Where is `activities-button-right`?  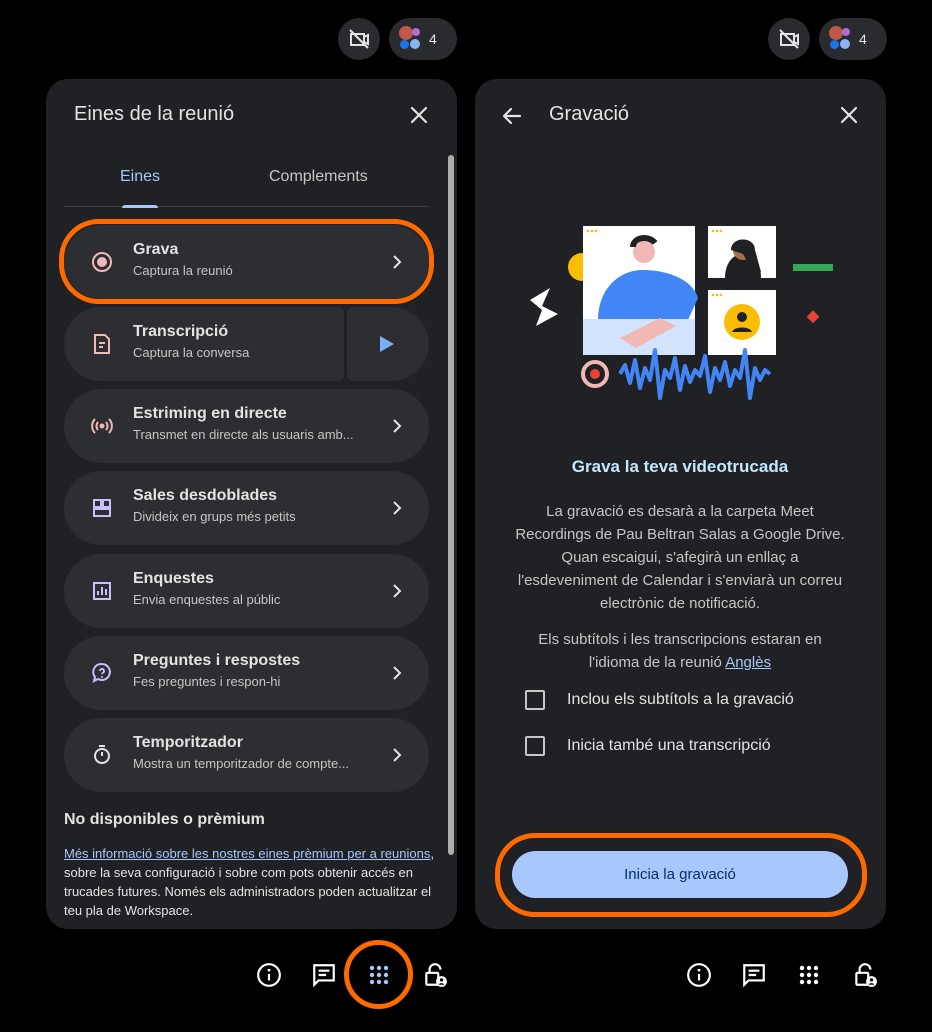
activities-button-right is located at coordinates (809, 975).